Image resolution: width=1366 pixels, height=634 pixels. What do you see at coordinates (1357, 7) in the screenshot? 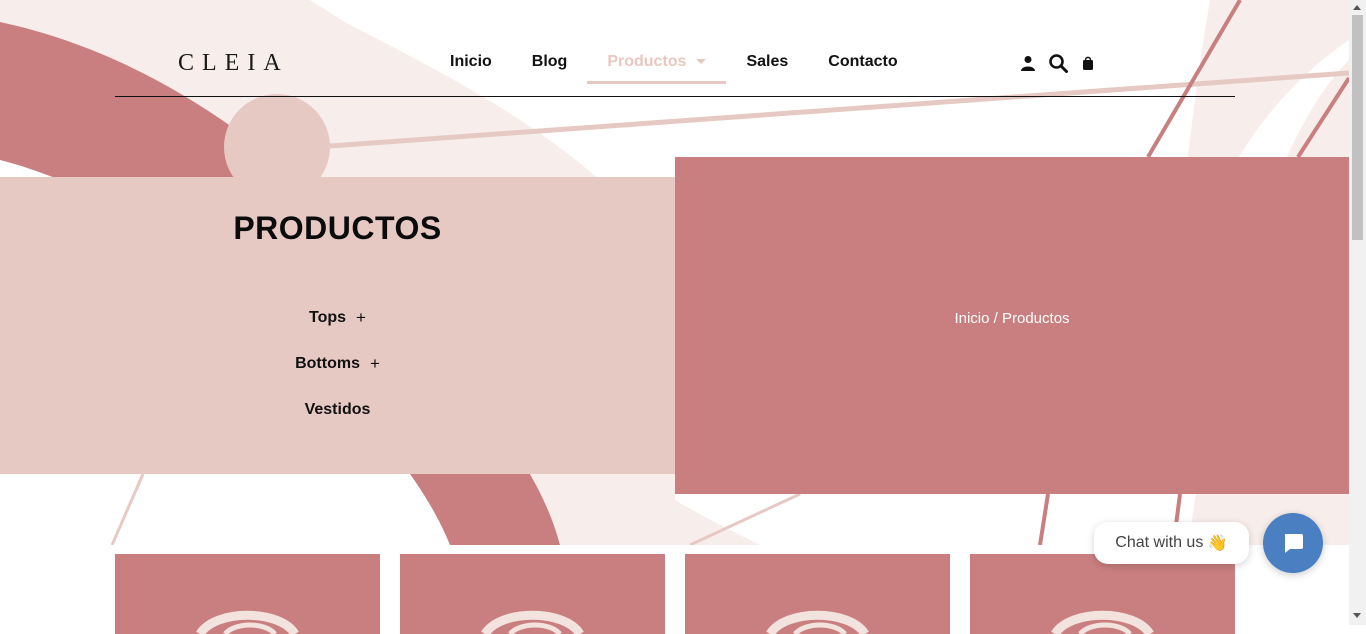
I see `scroll-up-icon` at bounding box center [1357, 7].